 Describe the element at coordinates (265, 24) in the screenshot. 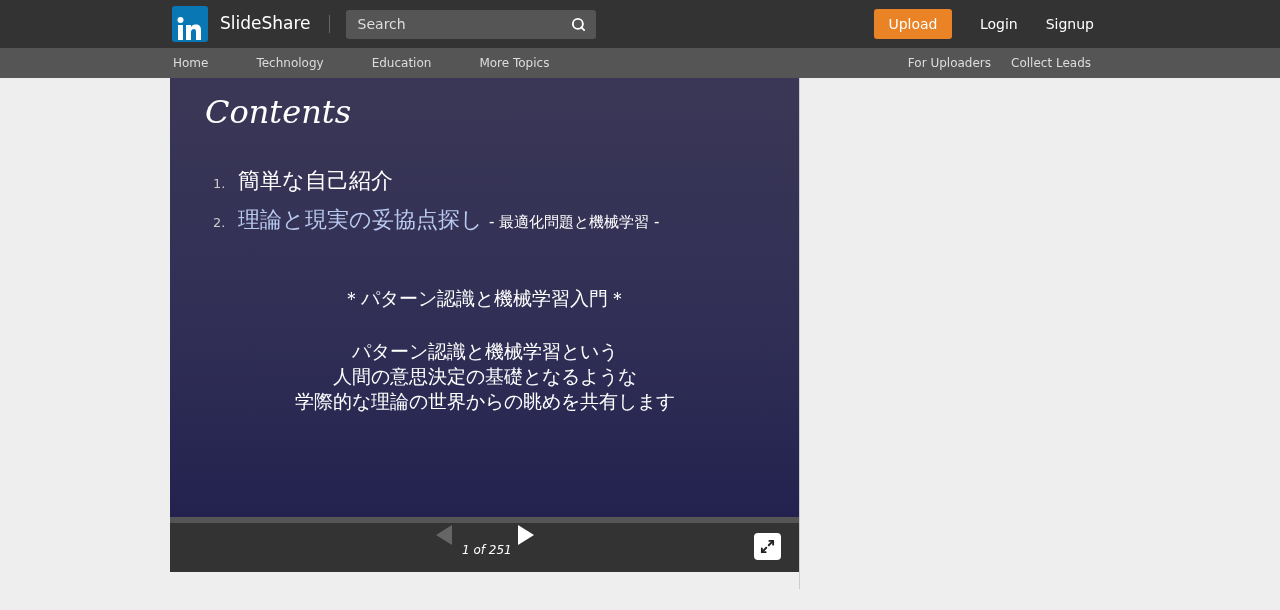

I see `brand-name: SlideShare` at that location.